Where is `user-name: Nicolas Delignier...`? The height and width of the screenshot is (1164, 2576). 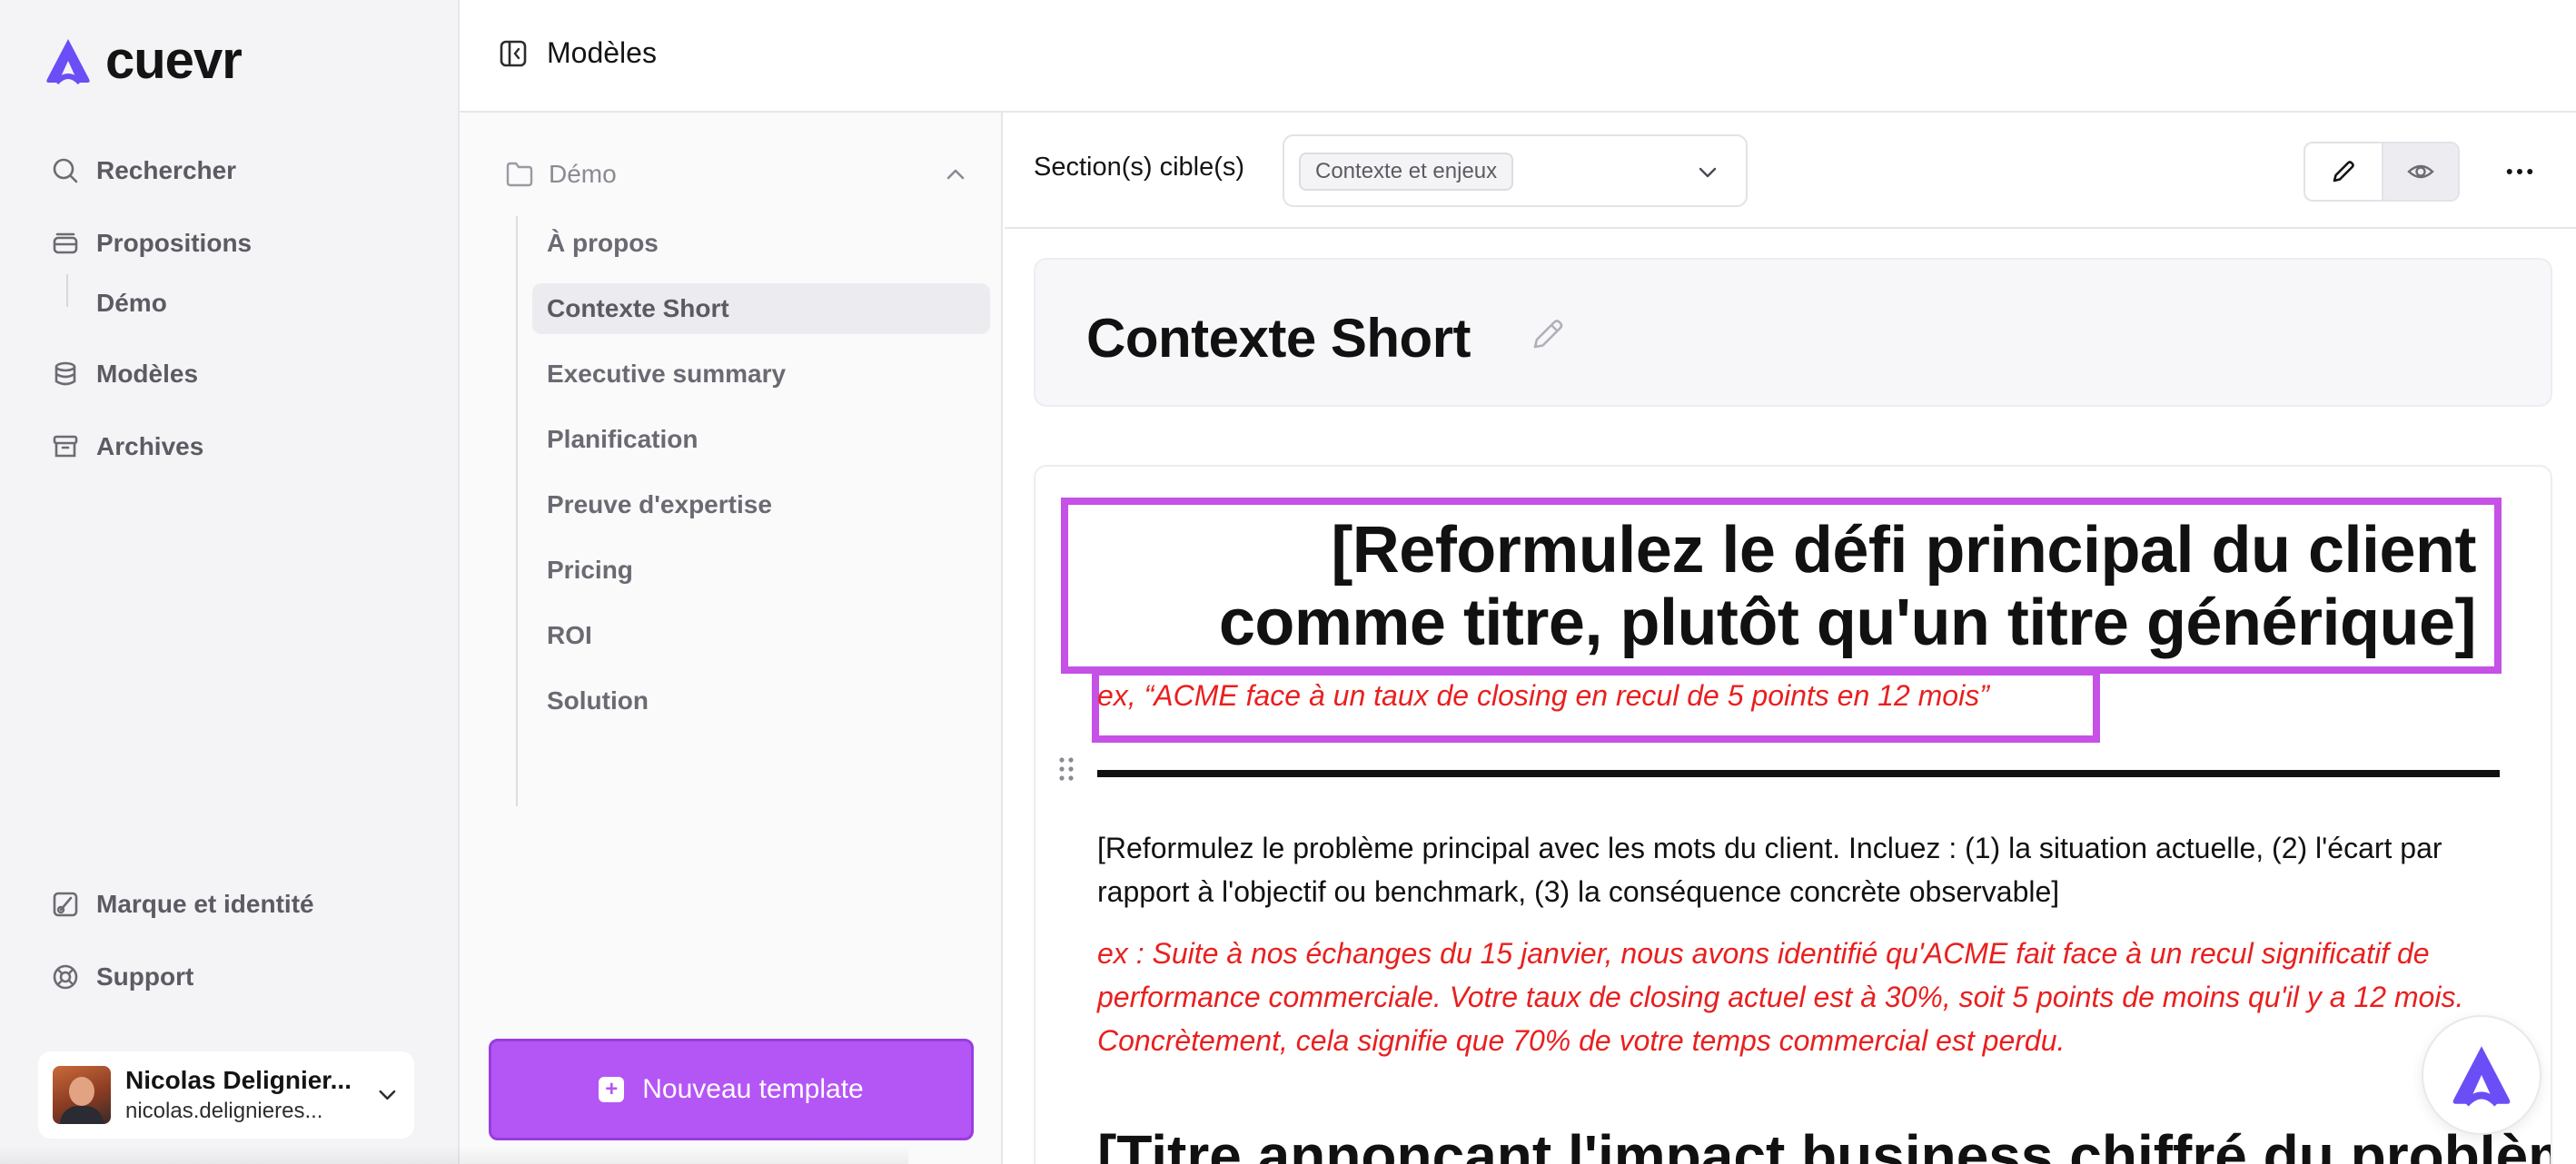
user-name: Nicolas Delignier... is located at coordinates (239, 1080).